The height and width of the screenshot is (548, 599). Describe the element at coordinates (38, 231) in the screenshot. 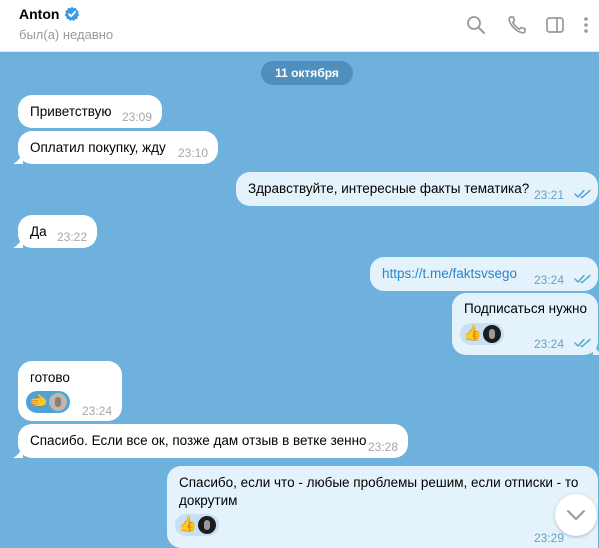

I see `message-text: Да` at that location.